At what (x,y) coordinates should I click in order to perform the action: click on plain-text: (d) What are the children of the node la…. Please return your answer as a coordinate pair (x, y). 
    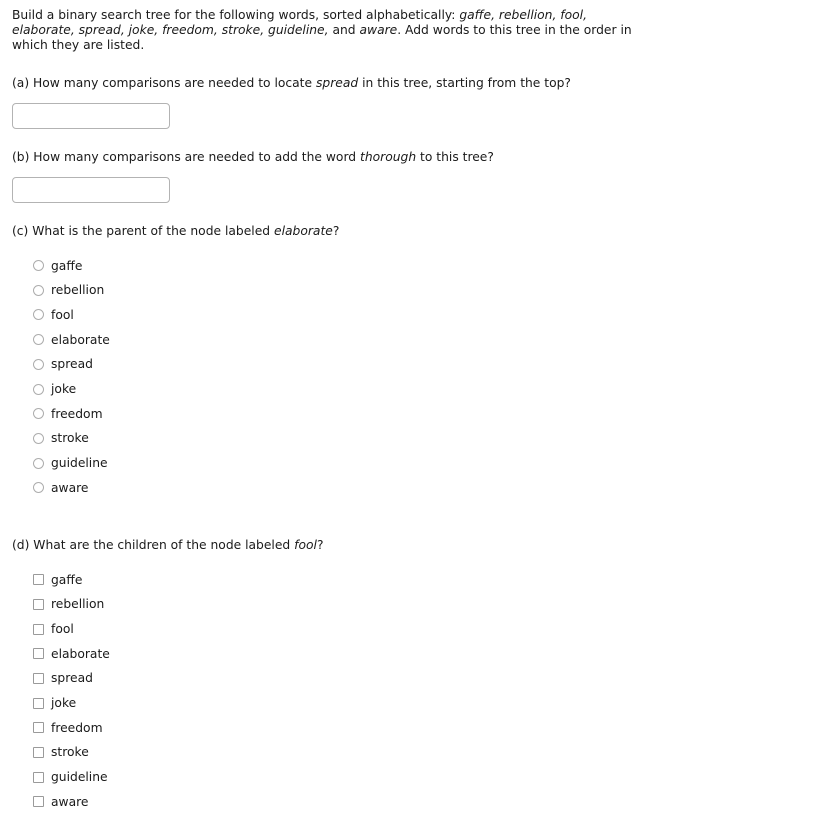
    Looking at the image, I should click on (153, 545).